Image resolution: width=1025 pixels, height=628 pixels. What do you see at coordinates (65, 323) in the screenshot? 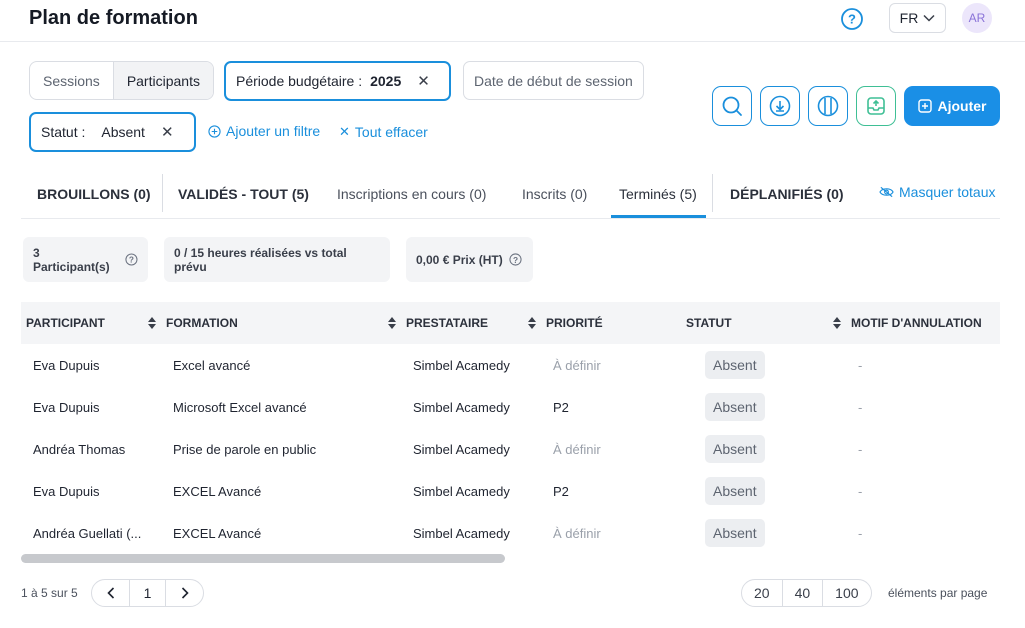
I see `column-participant: PARTICIPANT` at bounding box center [65, 323].